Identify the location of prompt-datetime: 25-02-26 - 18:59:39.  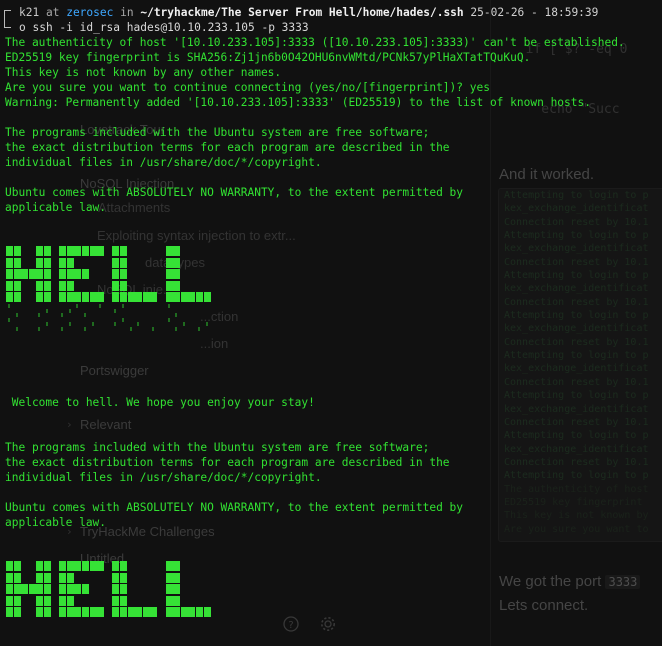
(534, 12).